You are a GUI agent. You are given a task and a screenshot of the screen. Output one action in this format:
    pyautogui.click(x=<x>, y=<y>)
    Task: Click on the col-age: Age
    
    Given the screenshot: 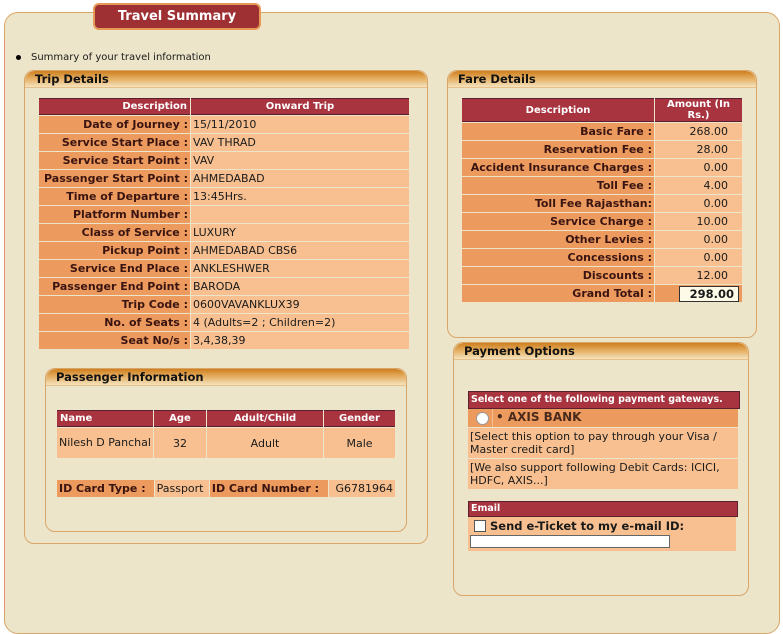 What is the action you would take?
    pyautogui.click(x=180, y=418)
    